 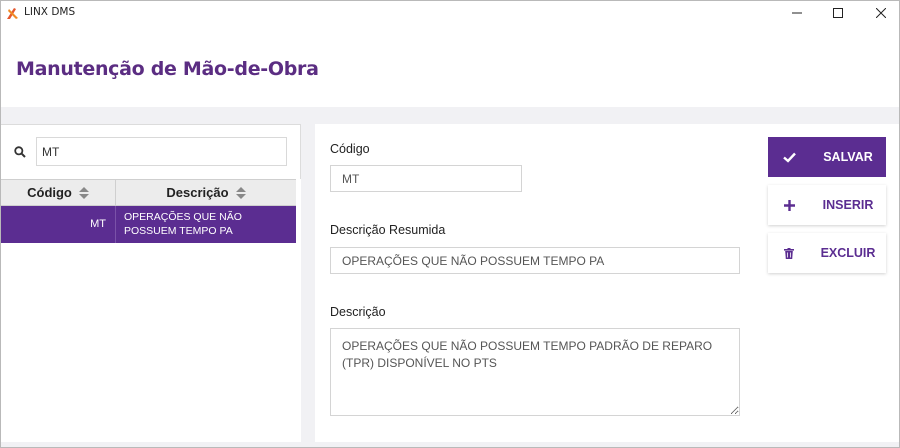 What do you see at coordinates (12, 13) in the screenshot?
I see `linx-logo-icon` at bounding box center [12, 13].